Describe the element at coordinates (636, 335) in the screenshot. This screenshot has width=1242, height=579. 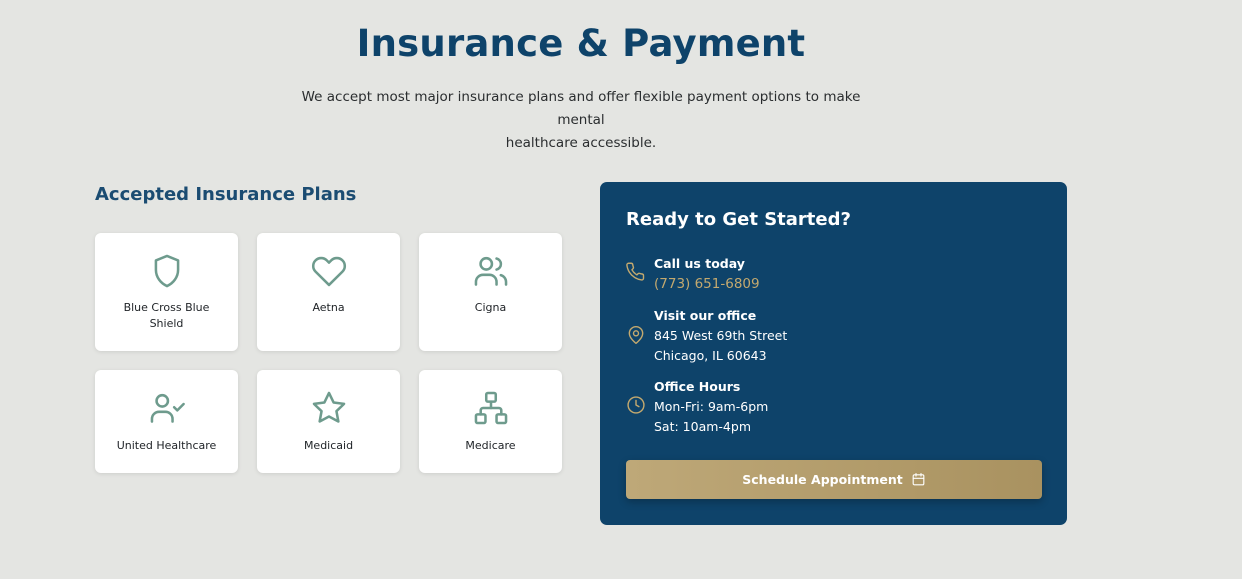
I see `map-pin-icon` at that location.